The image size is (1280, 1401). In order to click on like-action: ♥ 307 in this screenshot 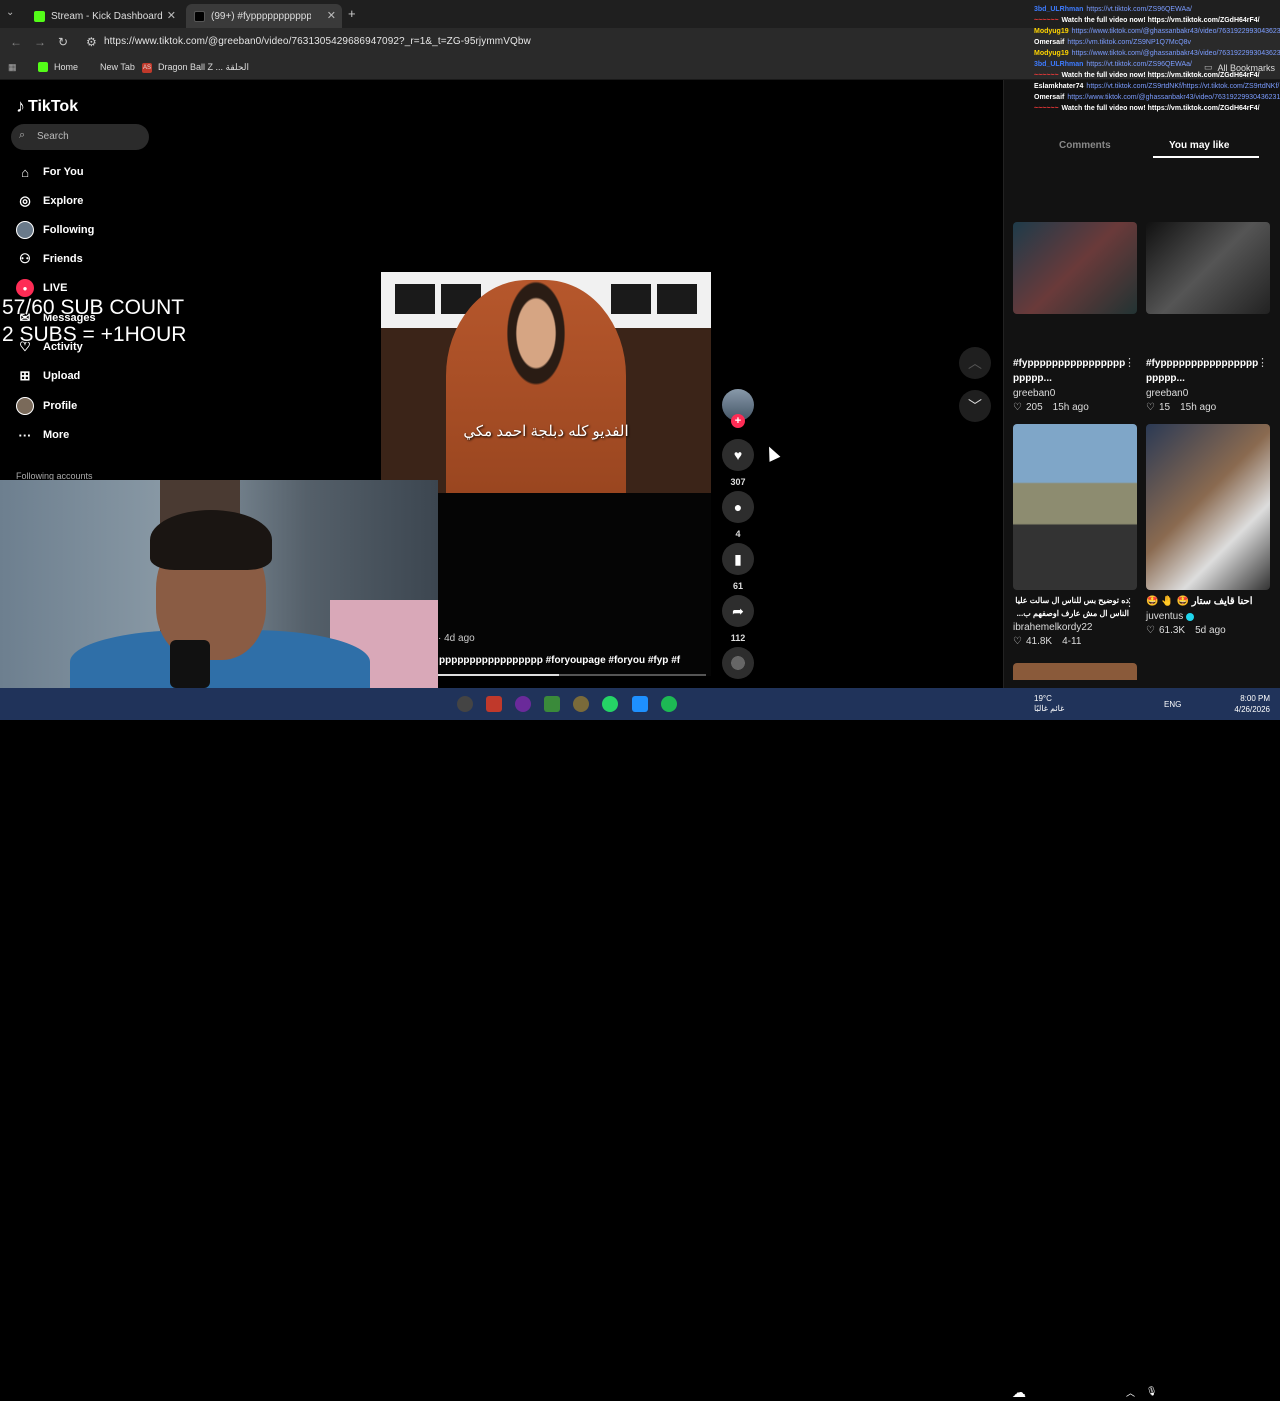, I will do `click(738, 463)`.